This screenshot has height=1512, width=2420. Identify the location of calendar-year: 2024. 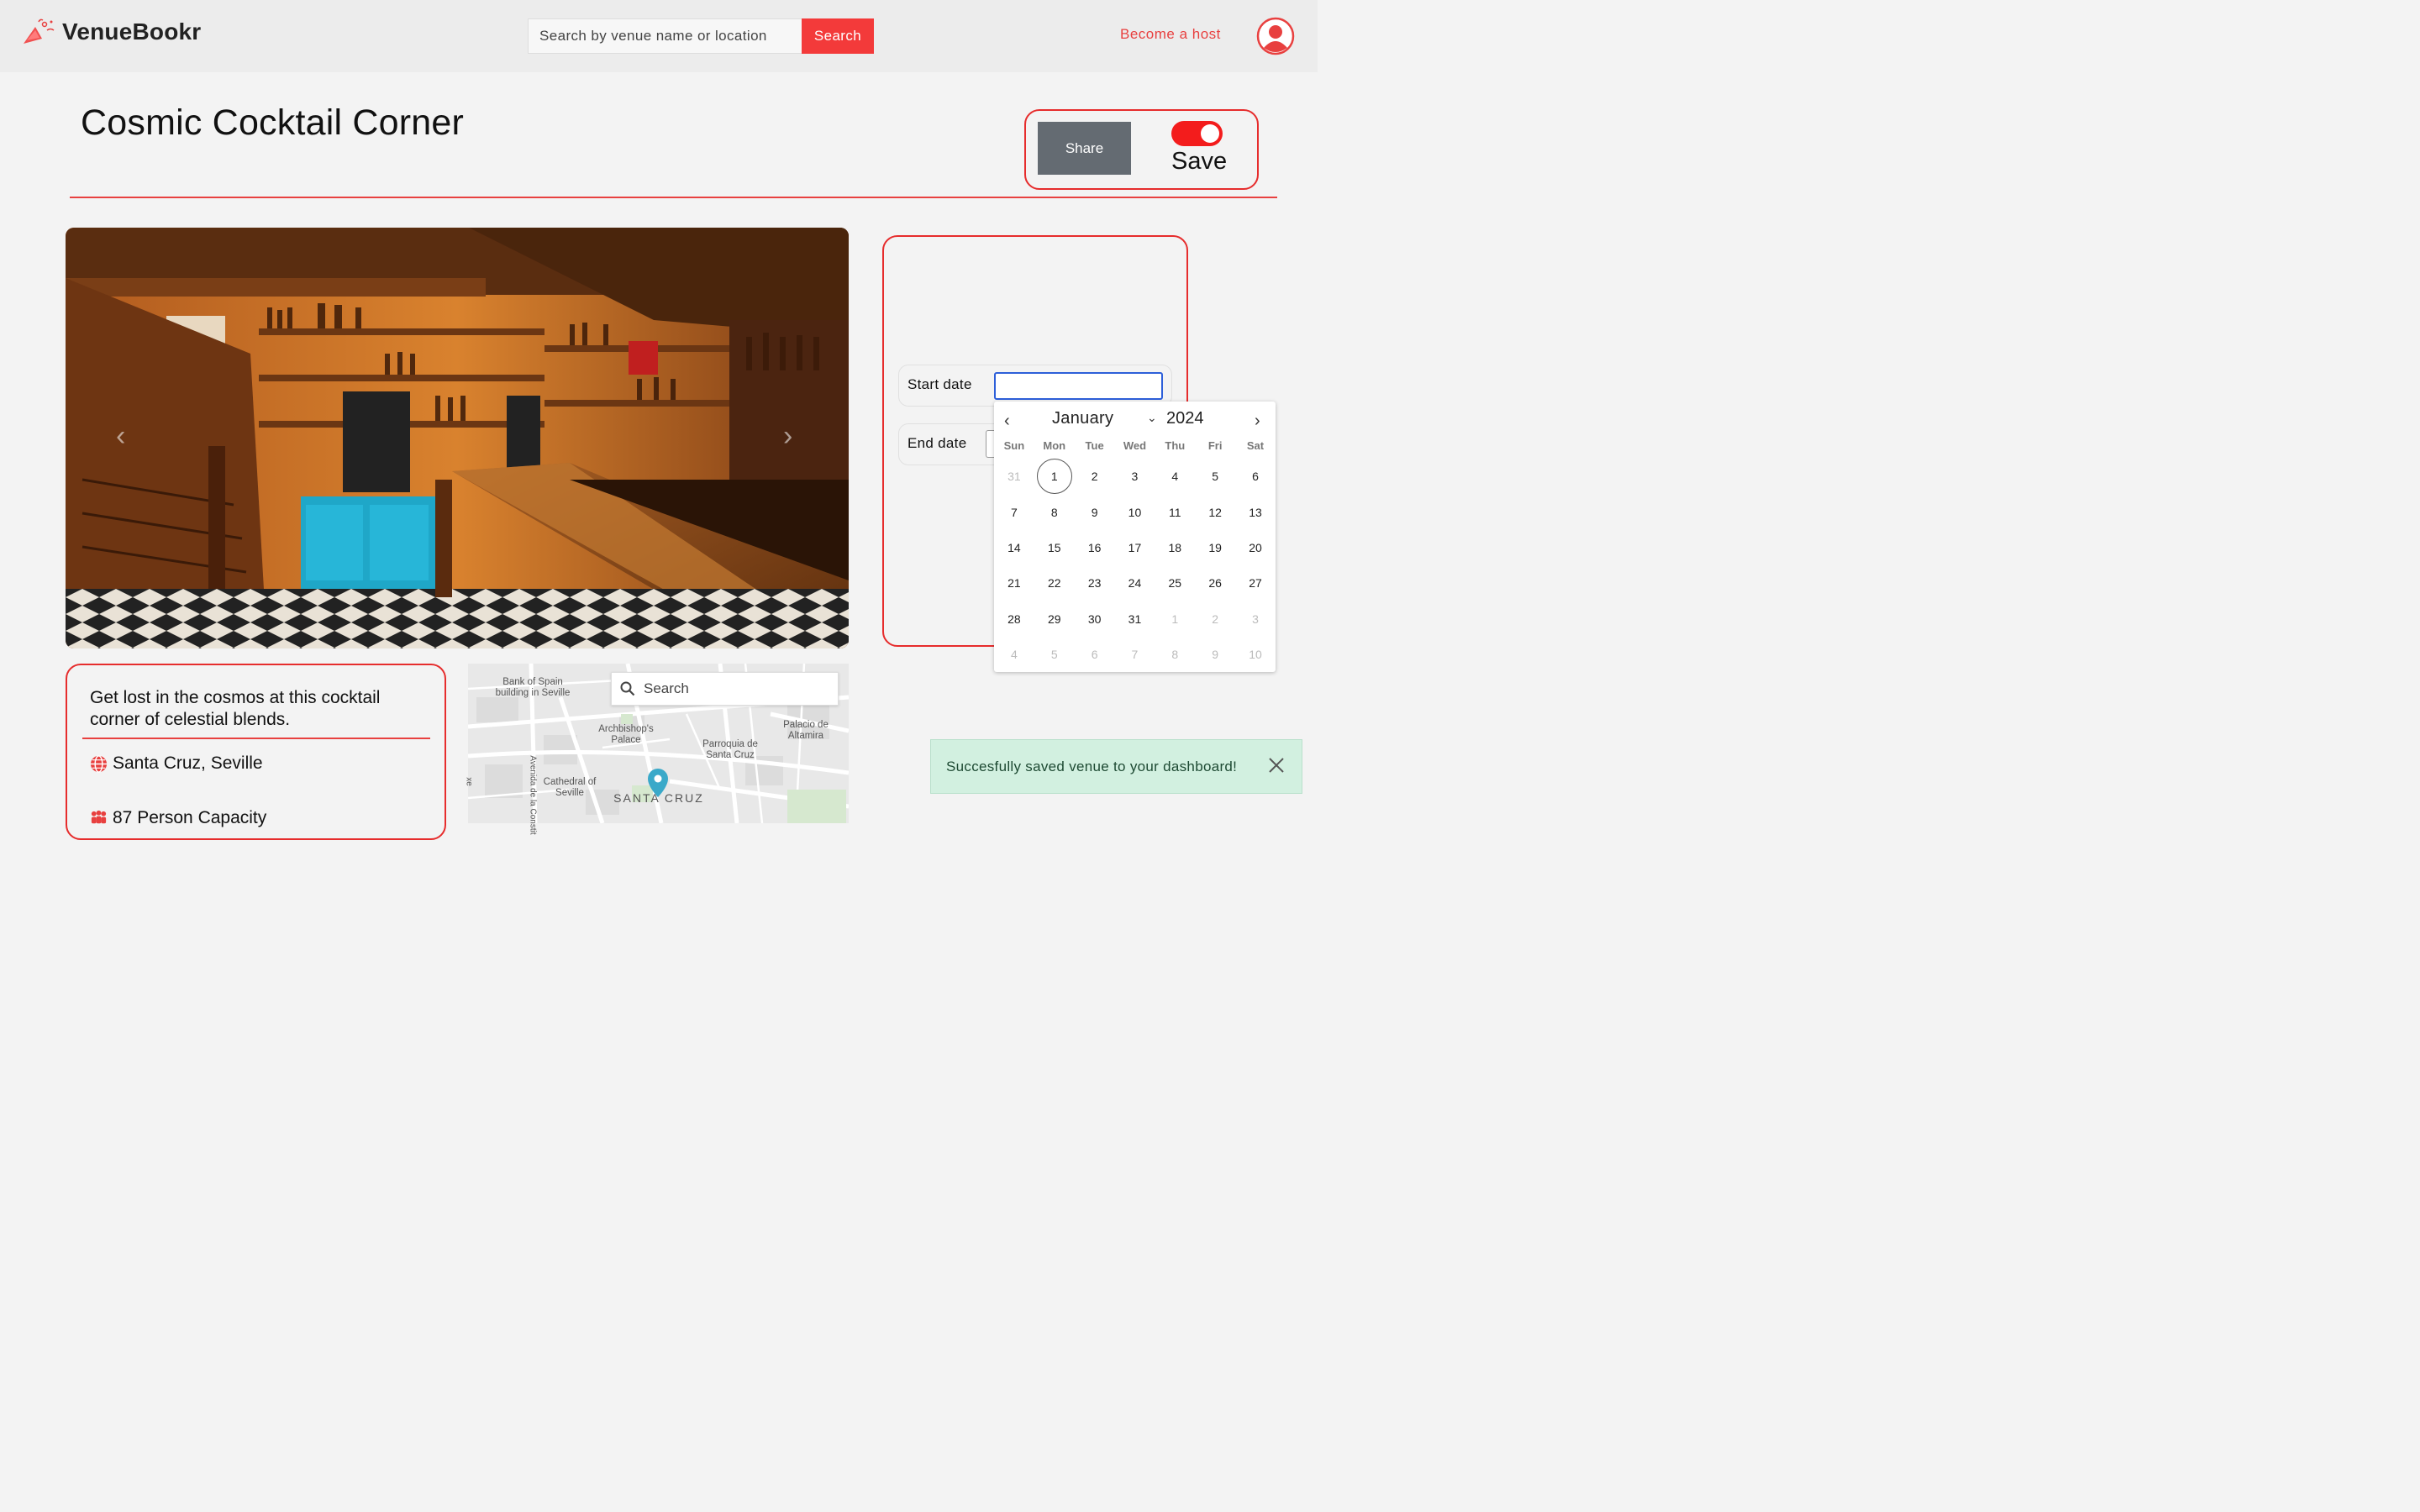
(1185, 418).